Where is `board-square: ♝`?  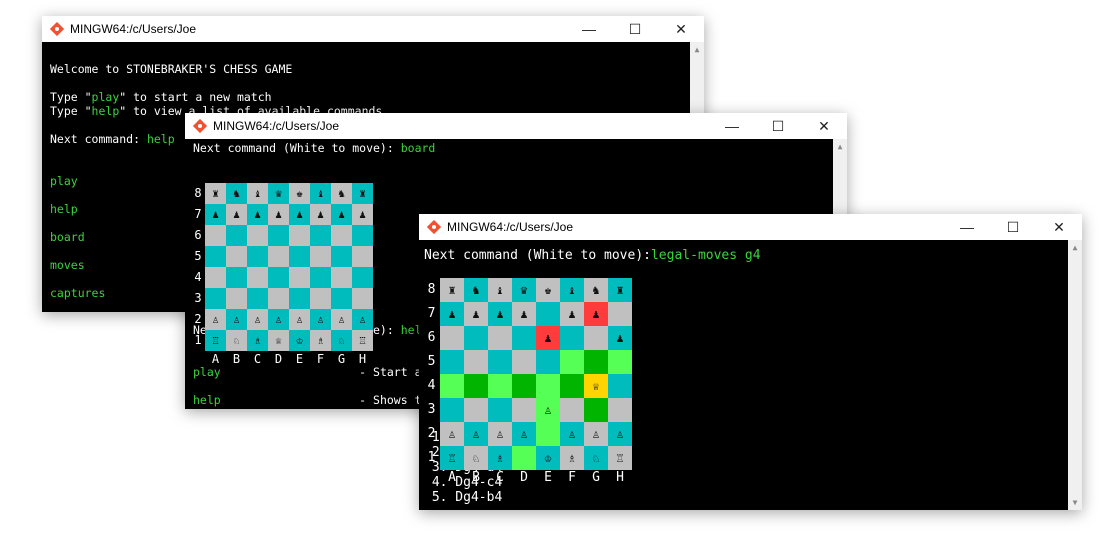 board-square: ♝ is located at coordinates (257, 193).